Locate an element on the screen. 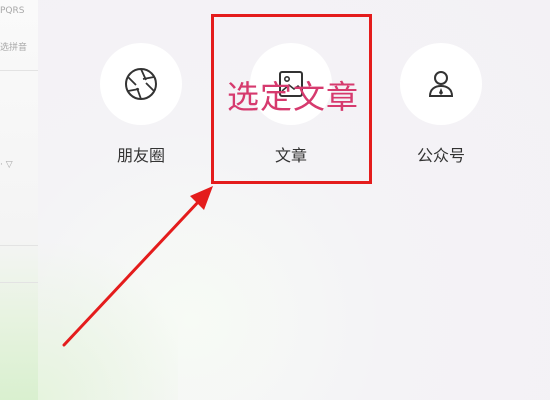  background-gradient is located at coordinates (108, 310).